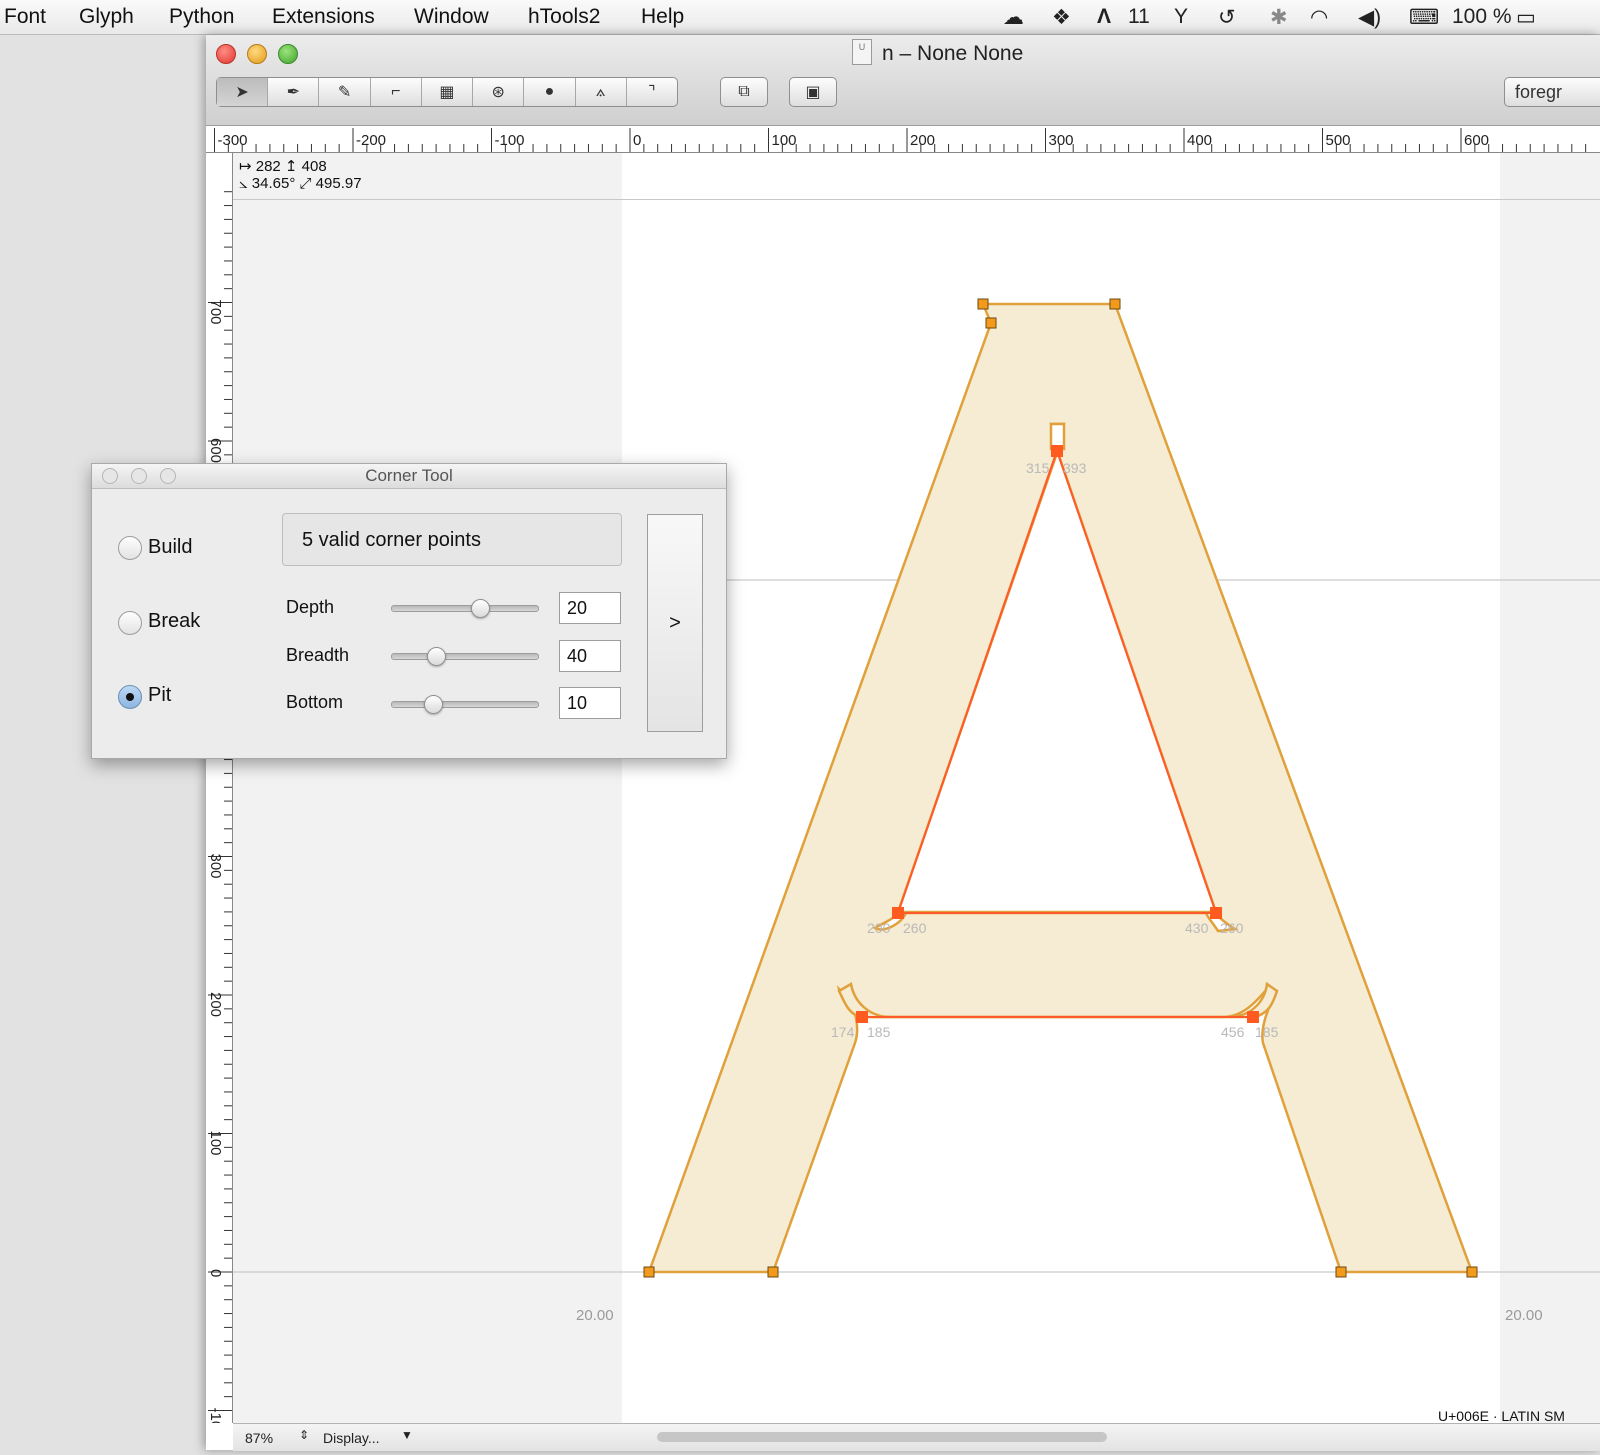 The image size is (1600, 1455). What do you see at coordinates (451, 17) in the screenshot?
I see `menu-window: Window` at bounding box center [451, 17].